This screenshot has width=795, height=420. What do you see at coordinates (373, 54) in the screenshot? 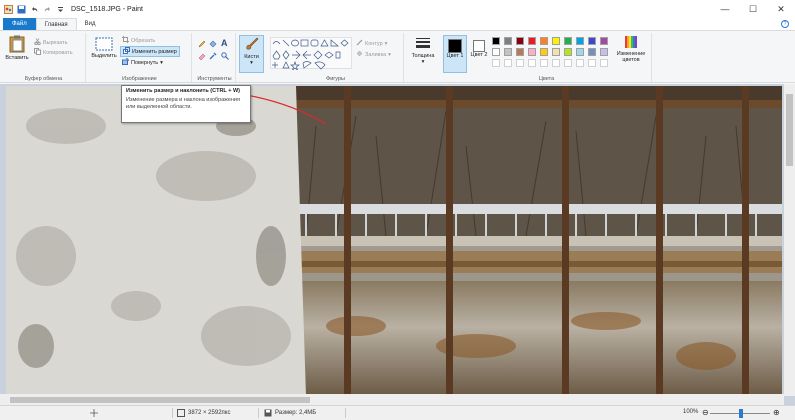
I see `fill-button: Заливка ▾` at bounding box center [373, 54].